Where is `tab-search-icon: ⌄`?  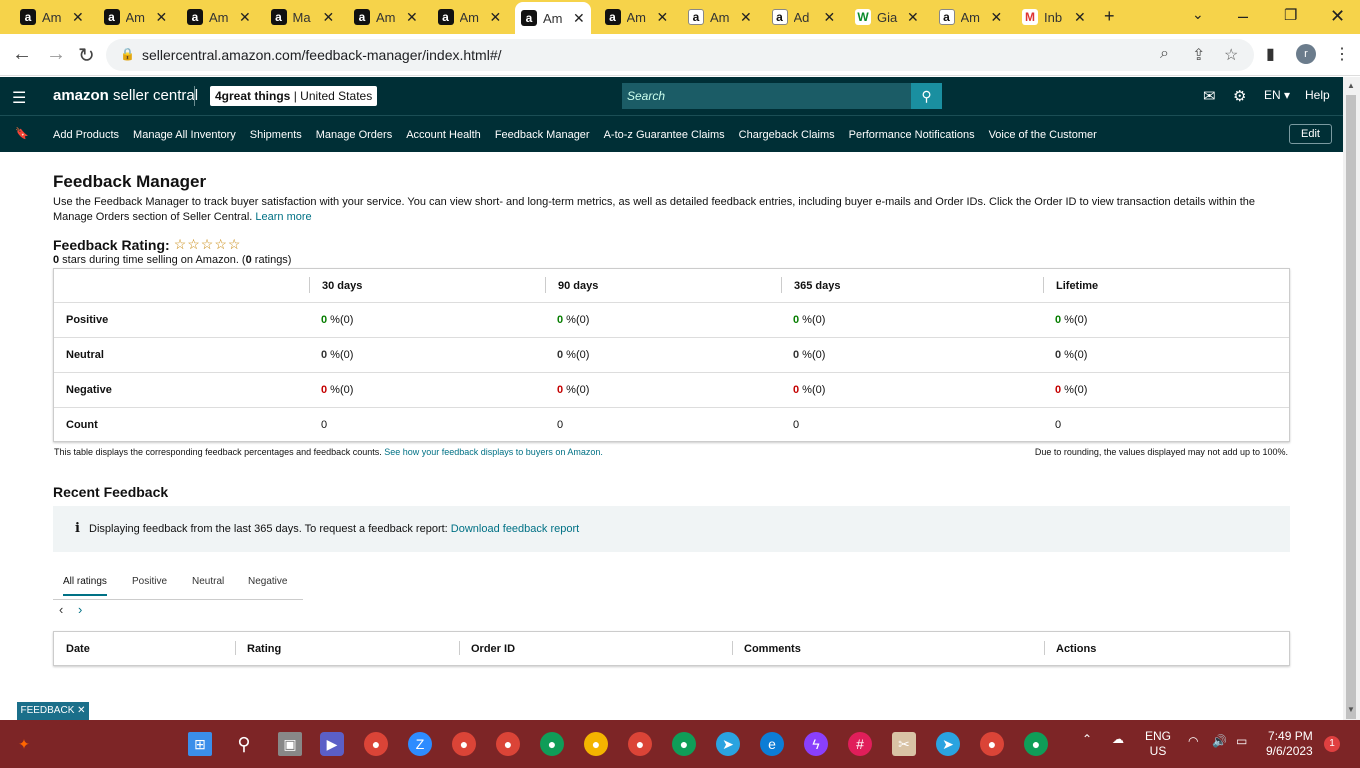 tab-search-icon: ⌄ is located at coordinates (1198, 14).